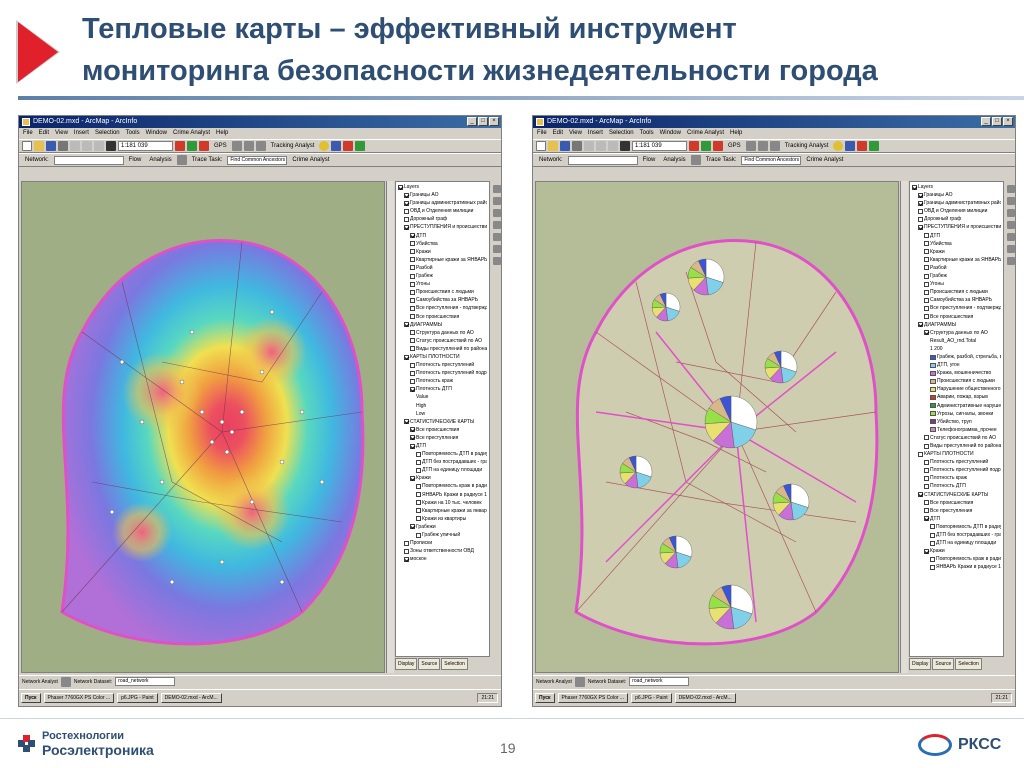  What do you see at coordinates (647, 133) in the screenshot?
I see `menu-tools: Tools` at bounding box center [647, 133].